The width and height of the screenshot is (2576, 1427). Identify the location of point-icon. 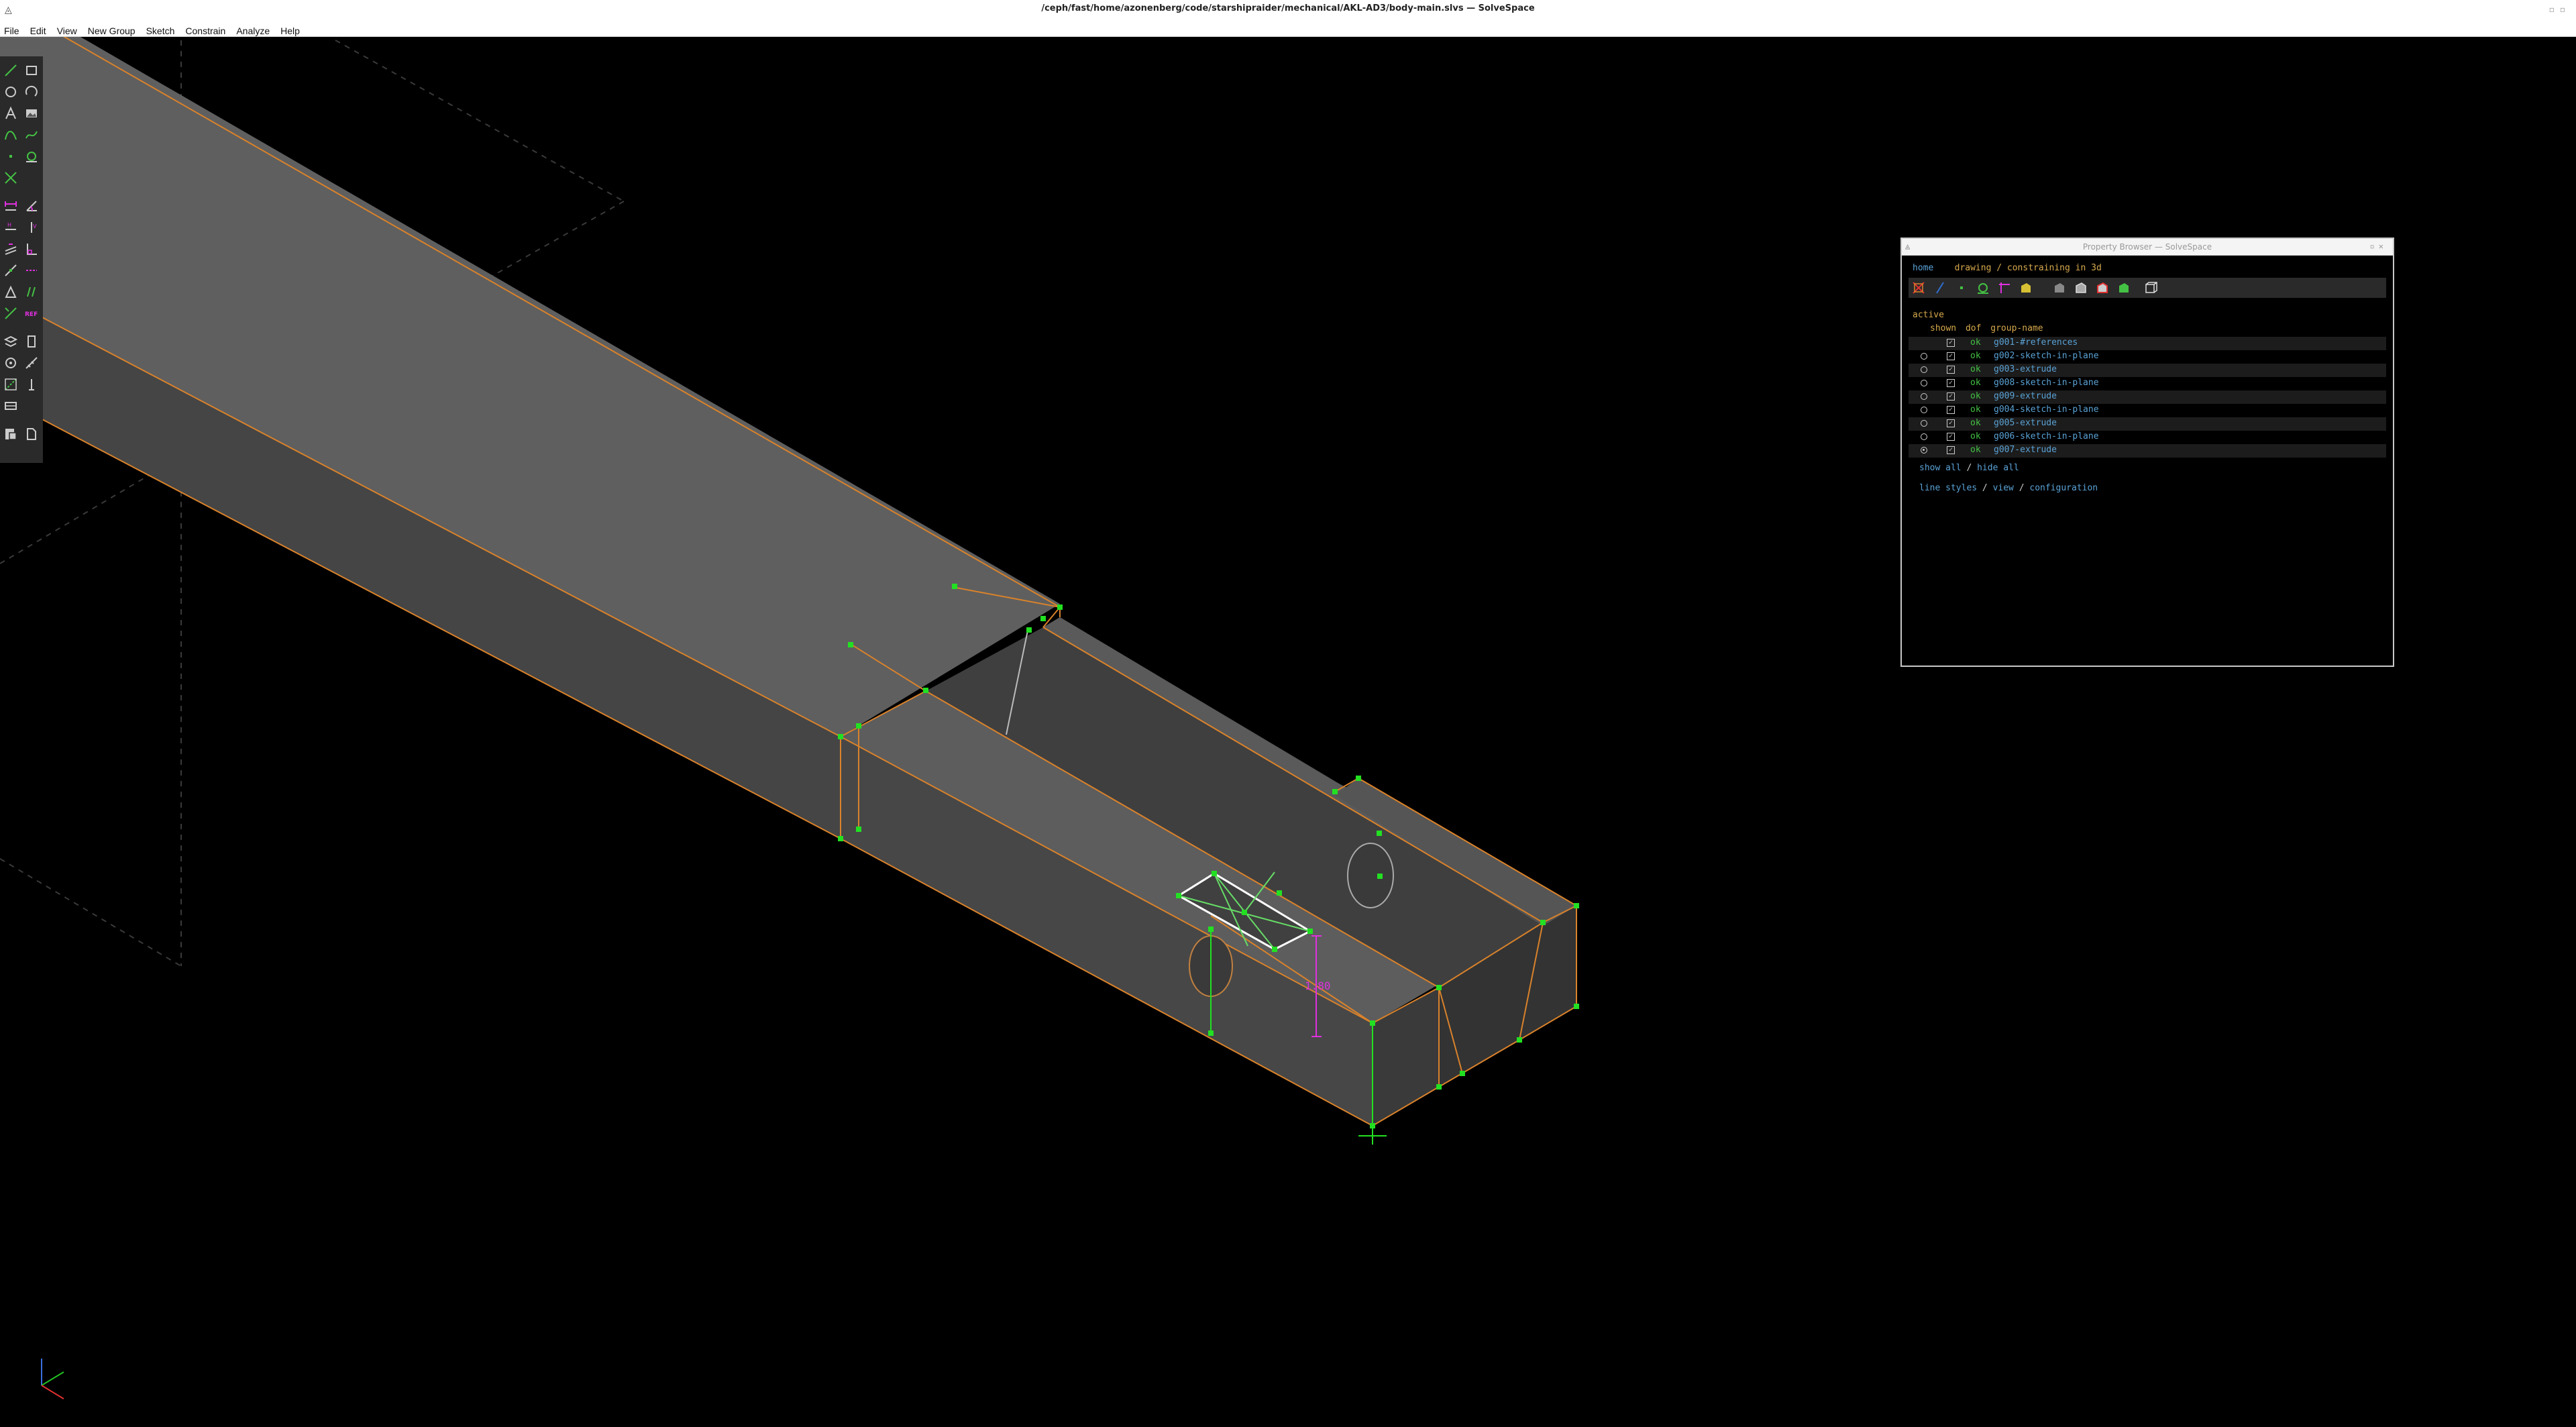
(10, 156).